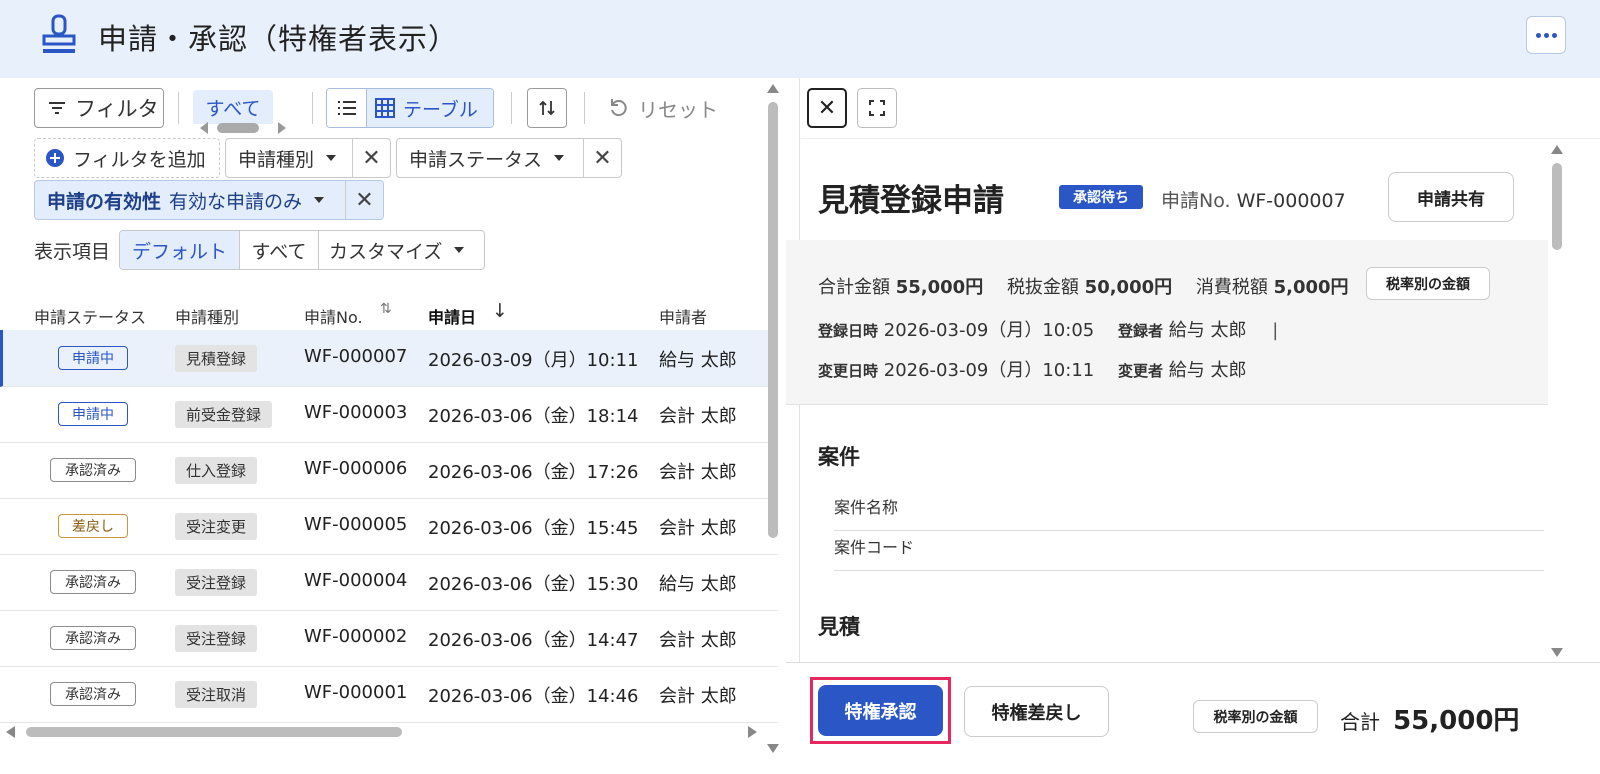 Image resolution: width=1600 pixels, height=774 pixels. Describe the element at coordinates (1451, 197) in the screenshot. I see `share-button: 申請共有` at that location.